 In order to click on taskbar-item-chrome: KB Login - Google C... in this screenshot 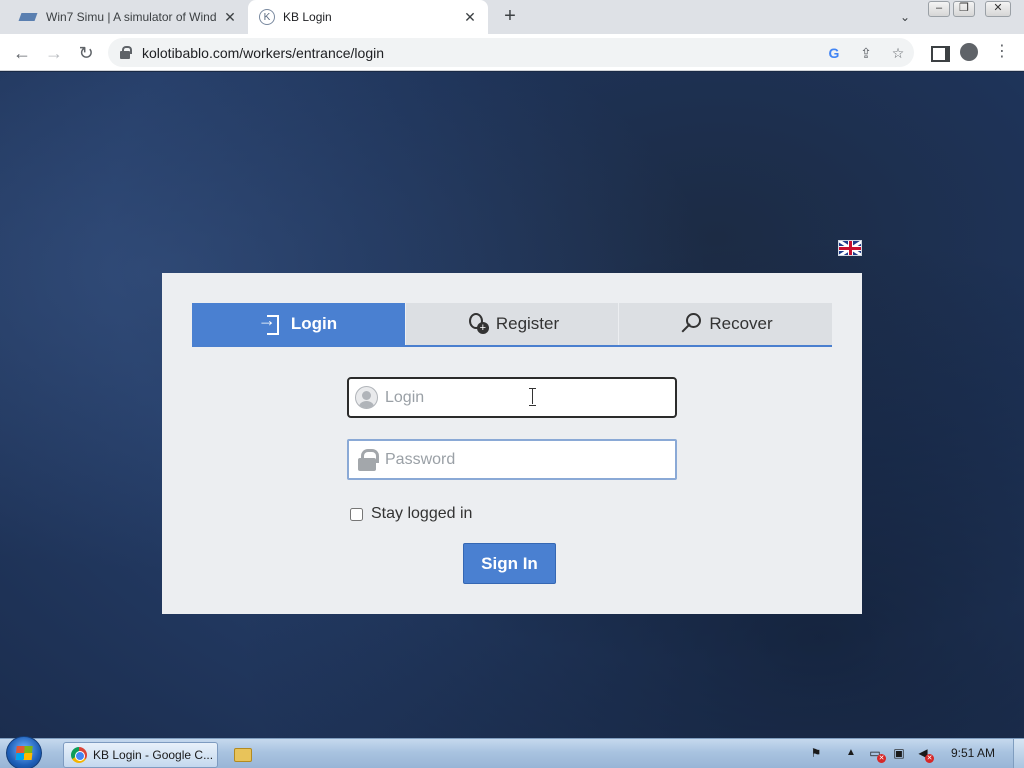, I will do `click(140, 755)`.